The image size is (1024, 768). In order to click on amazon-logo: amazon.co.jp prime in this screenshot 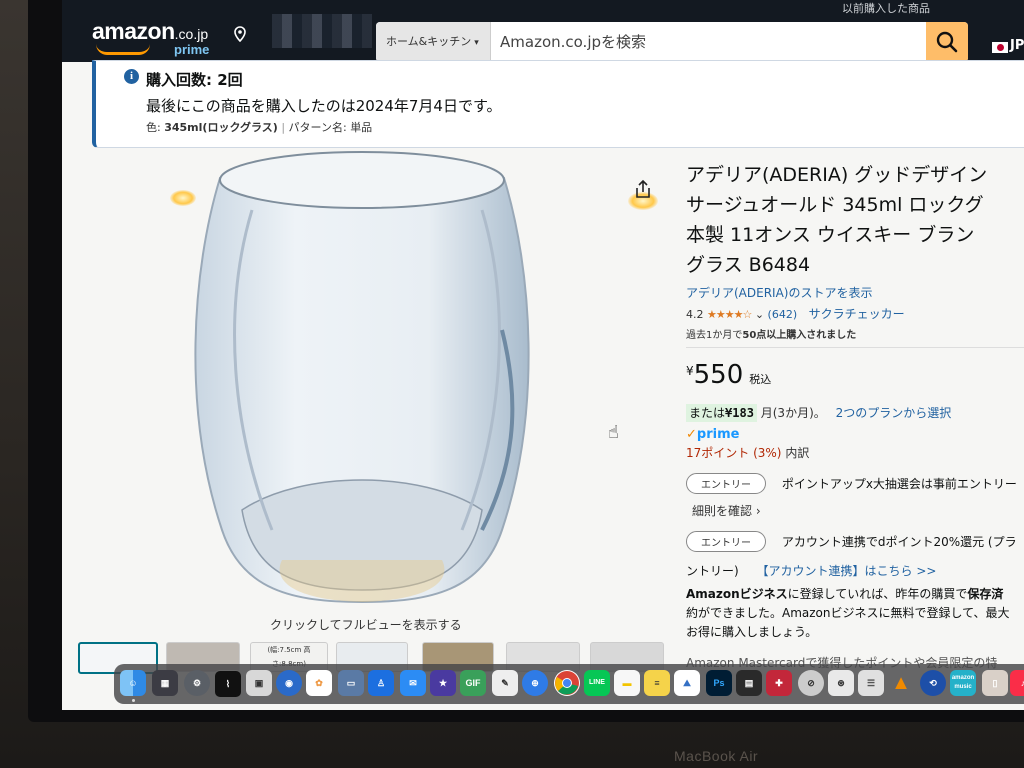, I will do `click(150, 37)`.